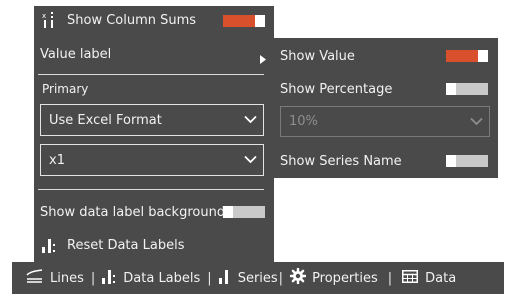 This screenshot has height=294, width=506. I want to click on show-percentage-row: Show Percentage, so click(336, 89).